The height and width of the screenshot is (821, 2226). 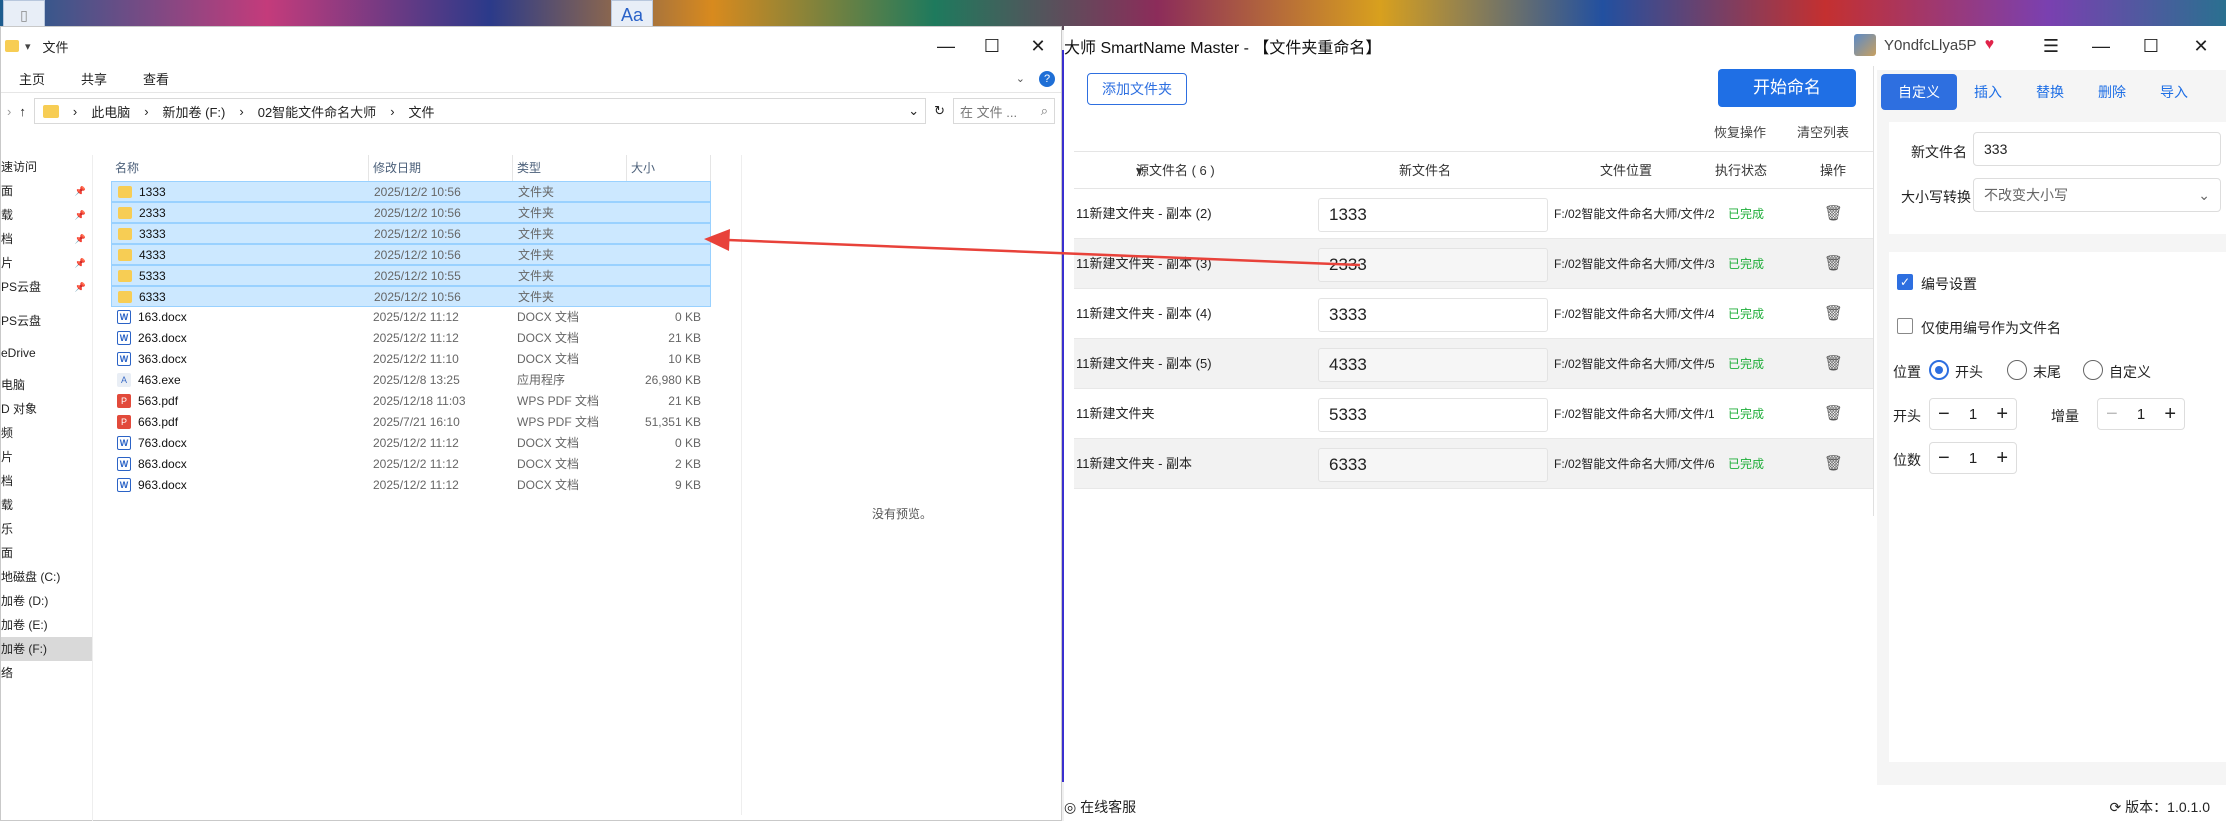 I want to click on only-number-checkbox, so click(x=1905, y=326).